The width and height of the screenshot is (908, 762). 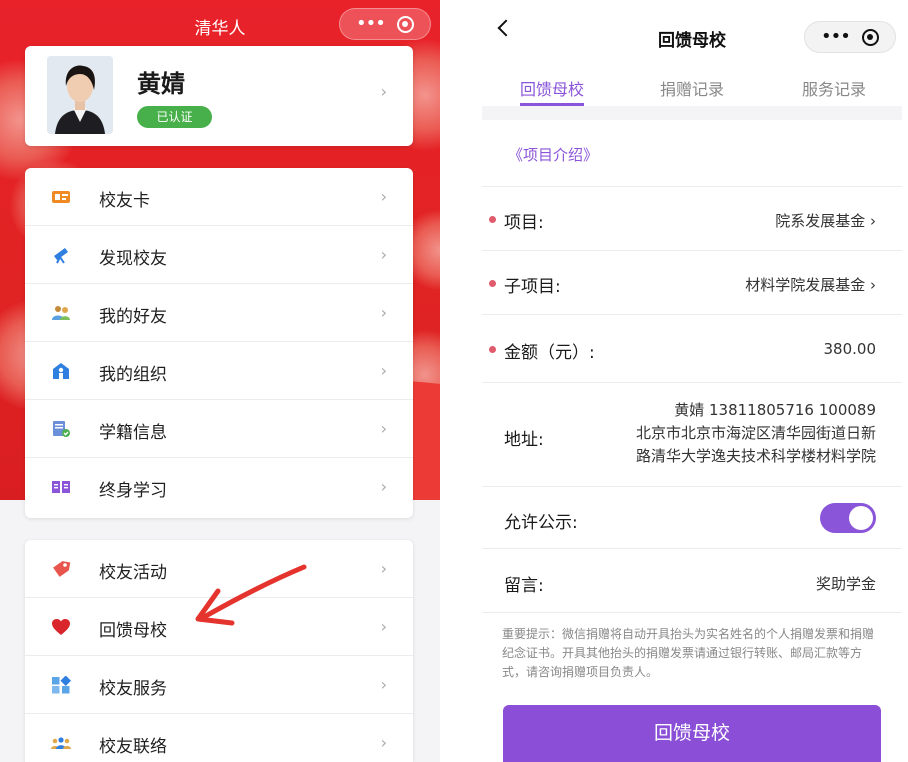 What do you see at coordinates (850, 349) in the screenshot?
I see `amount-input: 380.00` at bounding box center [850, 349].